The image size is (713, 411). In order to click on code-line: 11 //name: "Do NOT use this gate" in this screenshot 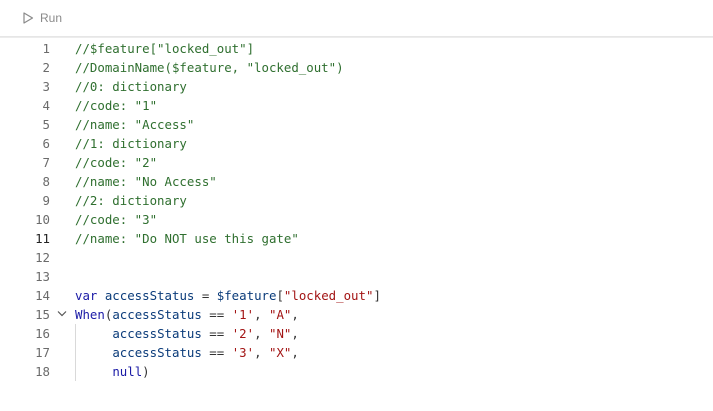, I will do `click(356, 238)`.